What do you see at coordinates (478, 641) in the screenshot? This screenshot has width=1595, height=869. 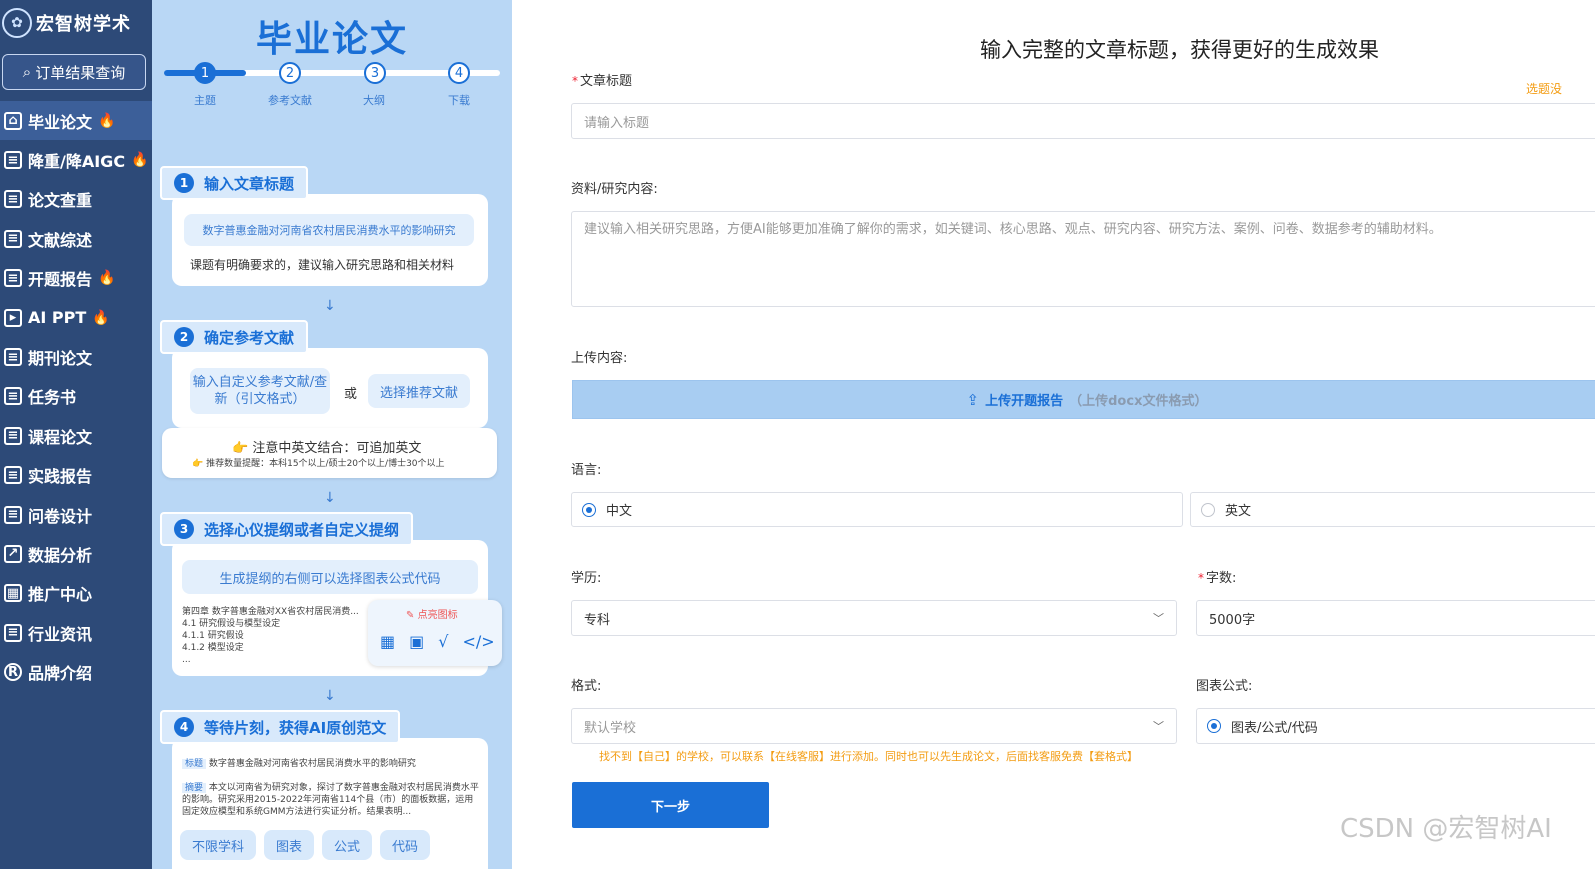 I see `code-icon: </>` at bounding box center [478, 641].